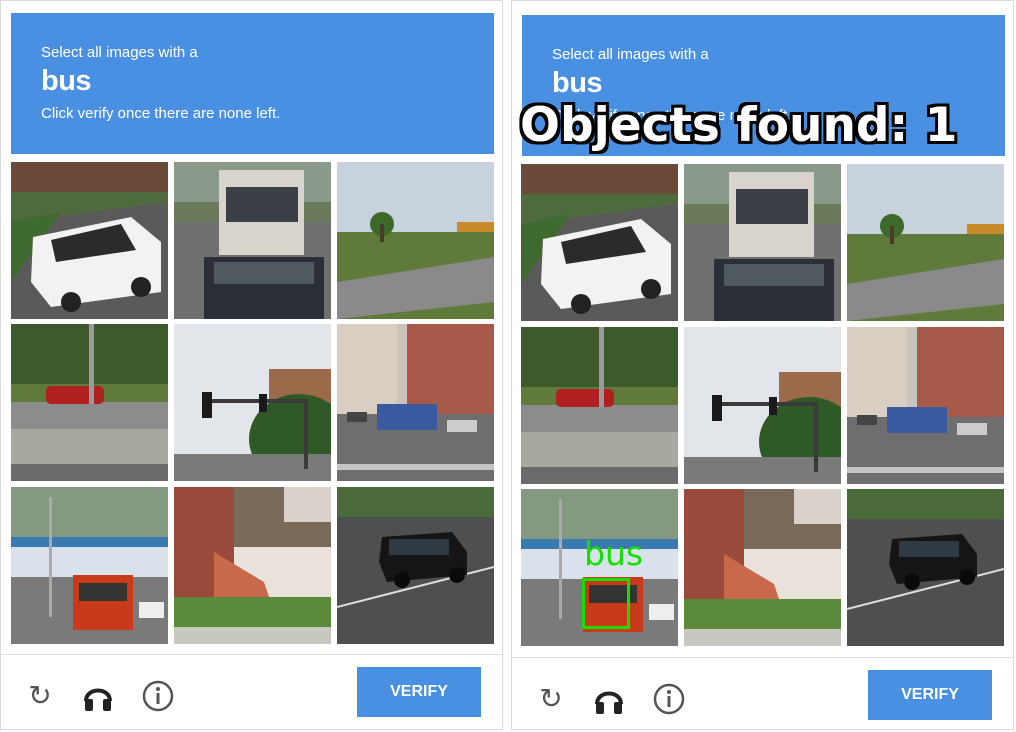 This screenshot has height=732, width=1016. I want to click on objects-found-overlay: Objects found: 1, so click(739, 125).